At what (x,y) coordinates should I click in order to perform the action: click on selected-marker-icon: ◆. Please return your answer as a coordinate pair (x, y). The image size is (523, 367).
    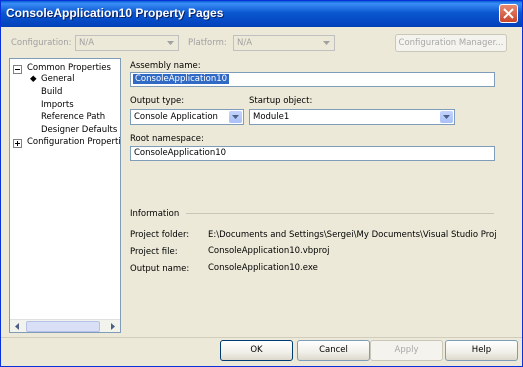
    Looking at the image, I should click on (33, 79).